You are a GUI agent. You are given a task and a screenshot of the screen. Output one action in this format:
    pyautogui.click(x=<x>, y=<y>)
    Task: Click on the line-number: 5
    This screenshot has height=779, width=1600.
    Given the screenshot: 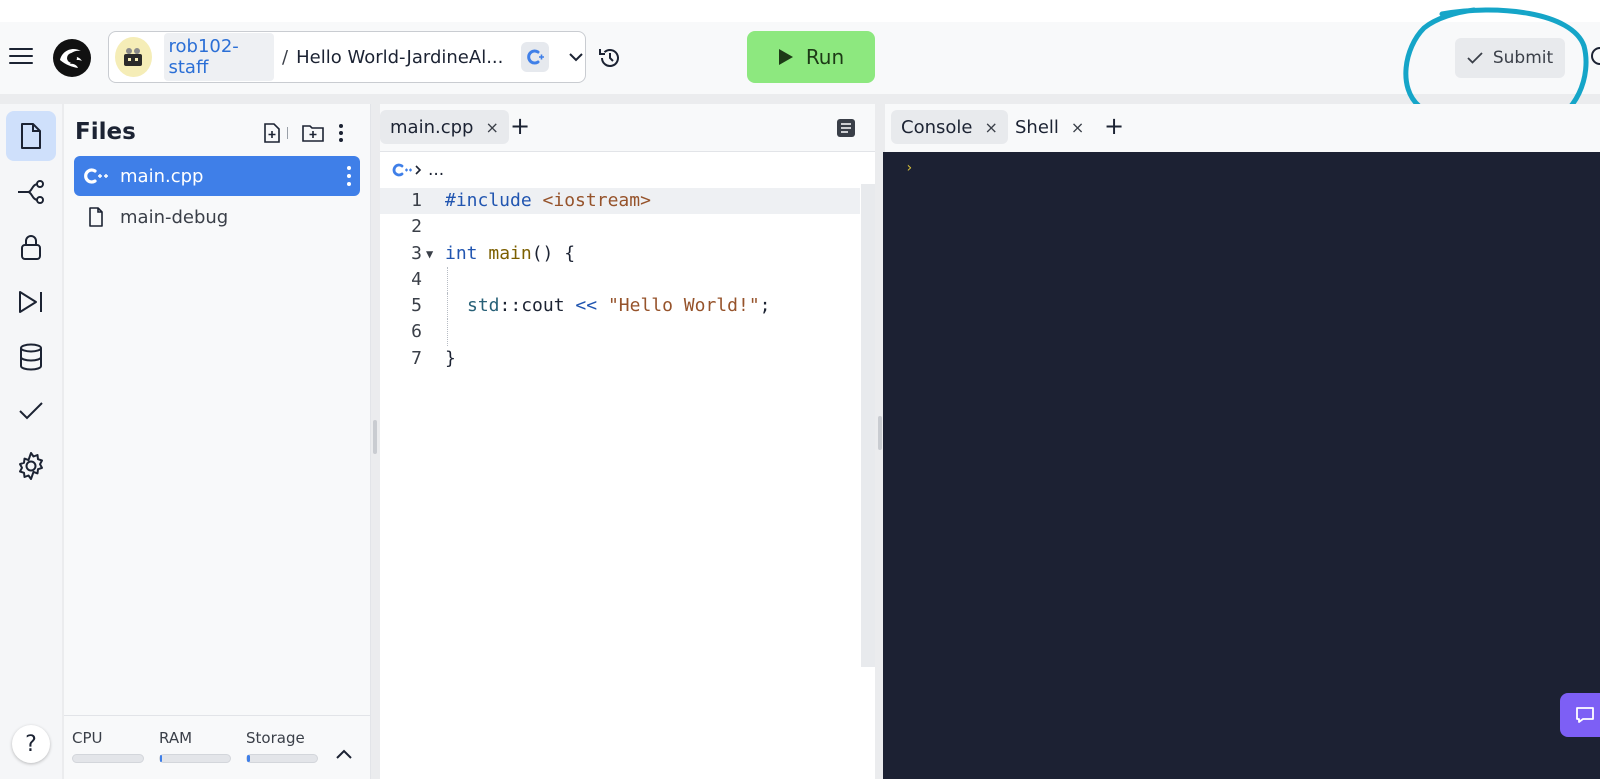 What is the action you would take?
    pyautogui.click(x=416, y=306)
    